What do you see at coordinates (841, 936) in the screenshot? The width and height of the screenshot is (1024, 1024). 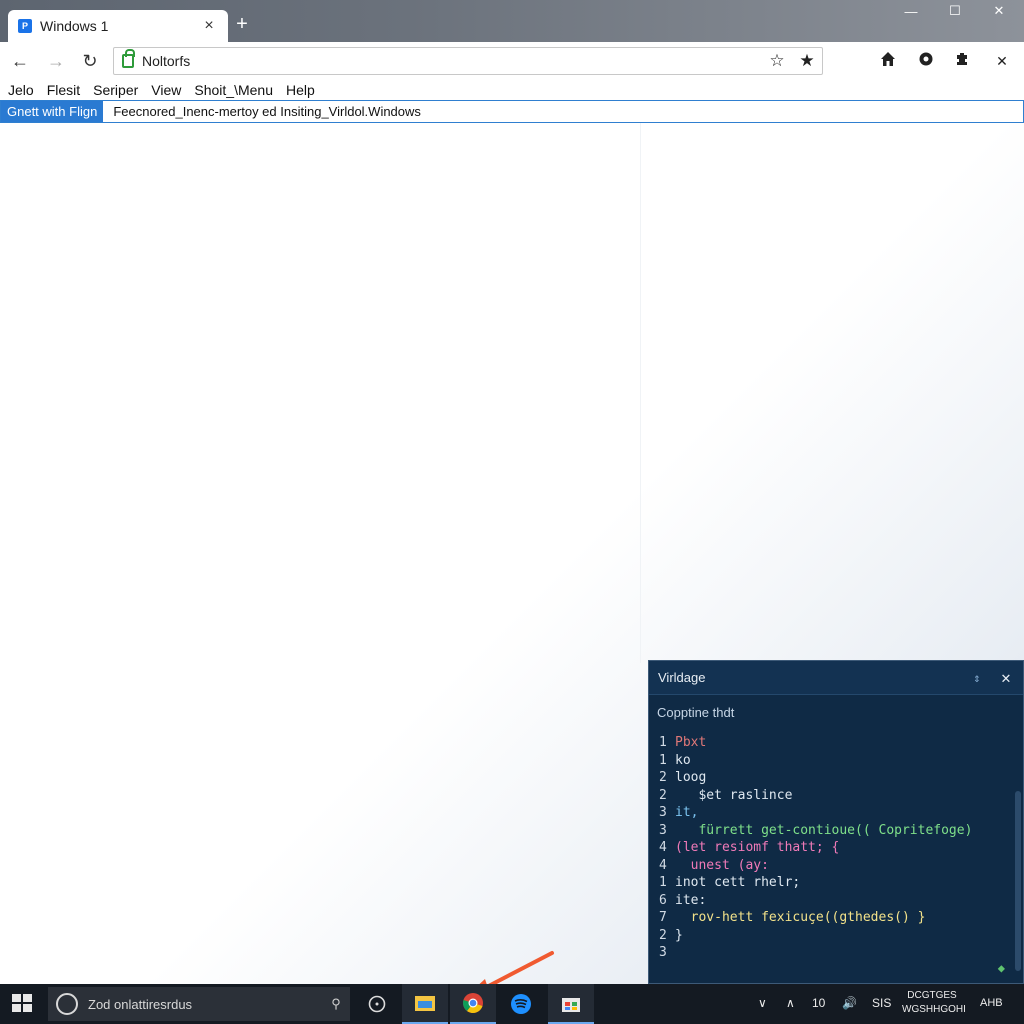 I see `code-line: 2}` at bounding box center [841, 936].